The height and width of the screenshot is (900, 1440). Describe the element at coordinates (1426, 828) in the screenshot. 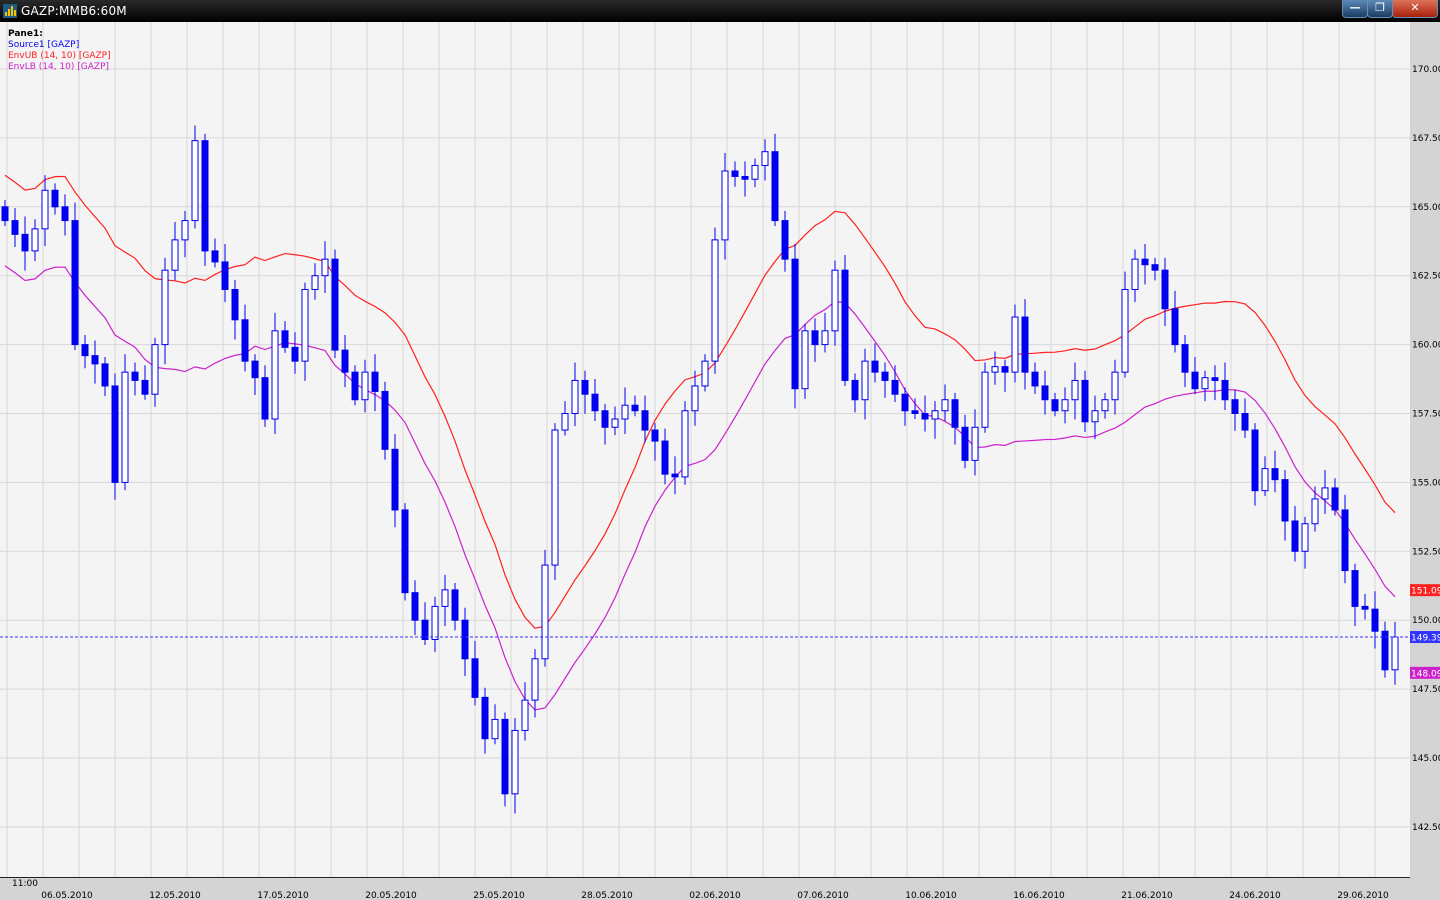

I see `price-tick-label: 142.50` at that location.